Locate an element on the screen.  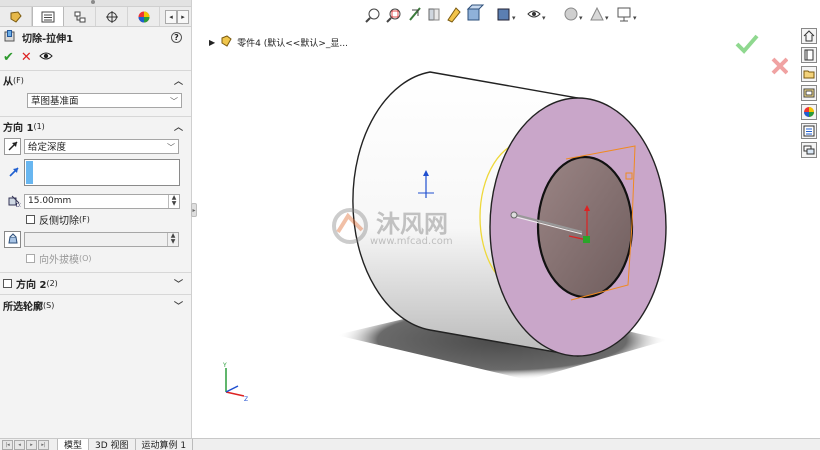
configuration-icon is located at coordinates (80, 17).